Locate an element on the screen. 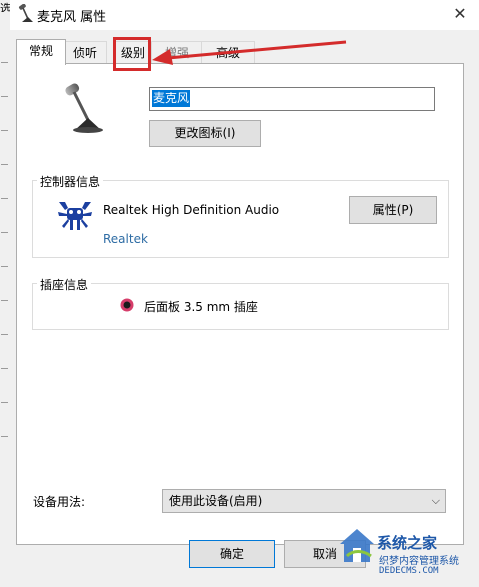  device-usage-select: 使用此设备(启用) ⌵ is located at coordinates (304, 501).